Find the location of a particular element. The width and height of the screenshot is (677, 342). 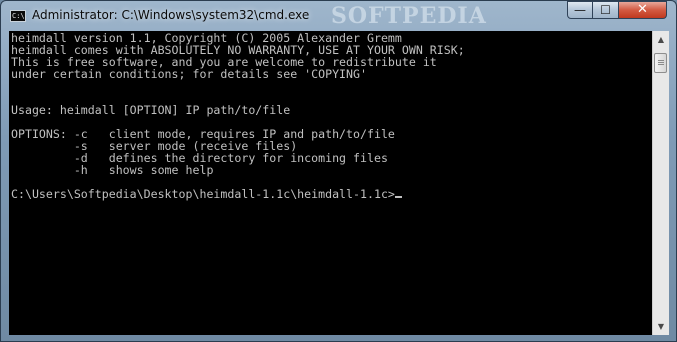

maximize-button: ☐ is located at coordinates (606, 10).